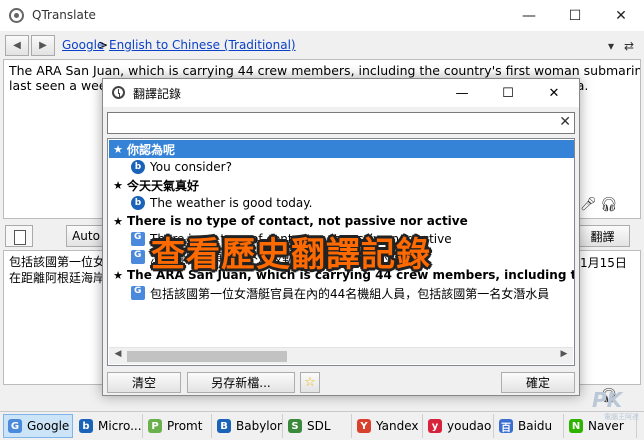 Image resolution: width=644 pixels, height=440 pixels. Describe the element at coordinates (602, 236) in the screenshot. I see `translate-button: 翻譯` at that location.